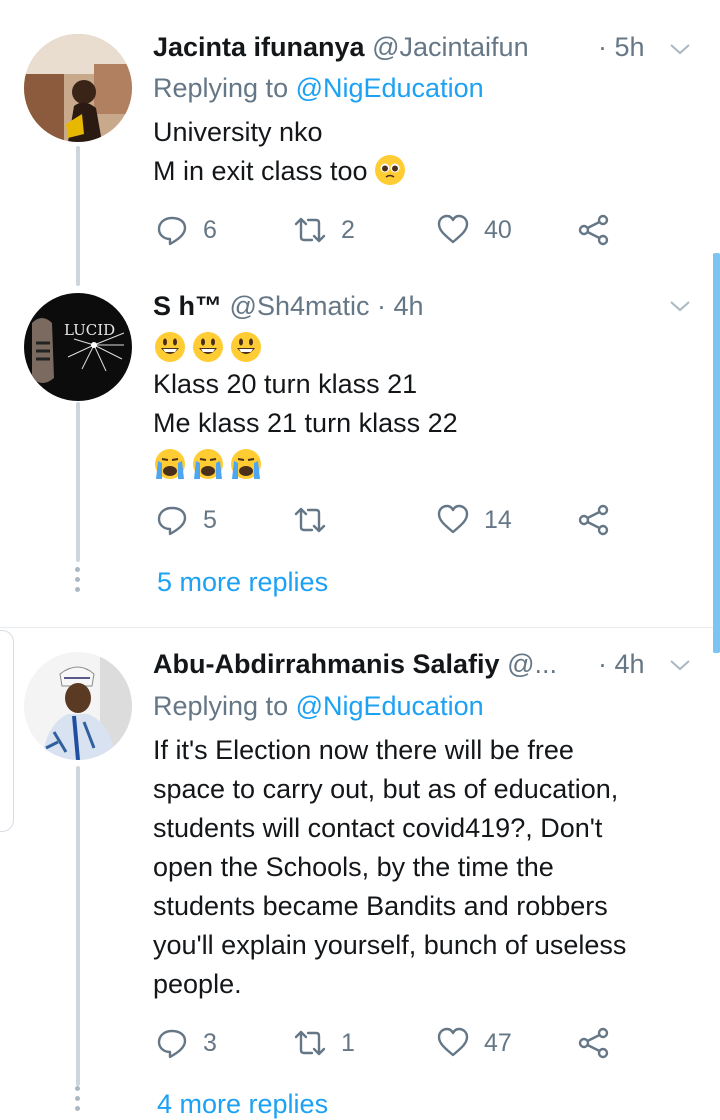 The height and width of the screenshot is (1120, 720). Describe the element at coordinates (621, 47) in the screenshot. I see `timestamp: · 5h` at that location.